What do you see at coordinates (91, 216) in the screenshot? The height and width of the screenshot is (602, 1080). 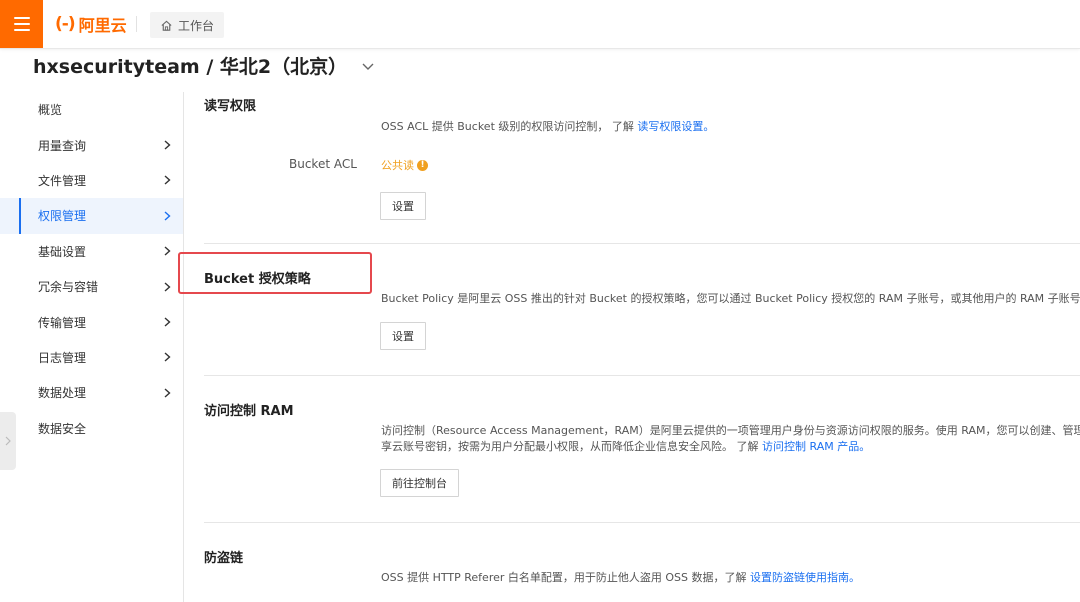 I see `sidebar-item-permissions: 权限管理` at bounding box center [91, 216].